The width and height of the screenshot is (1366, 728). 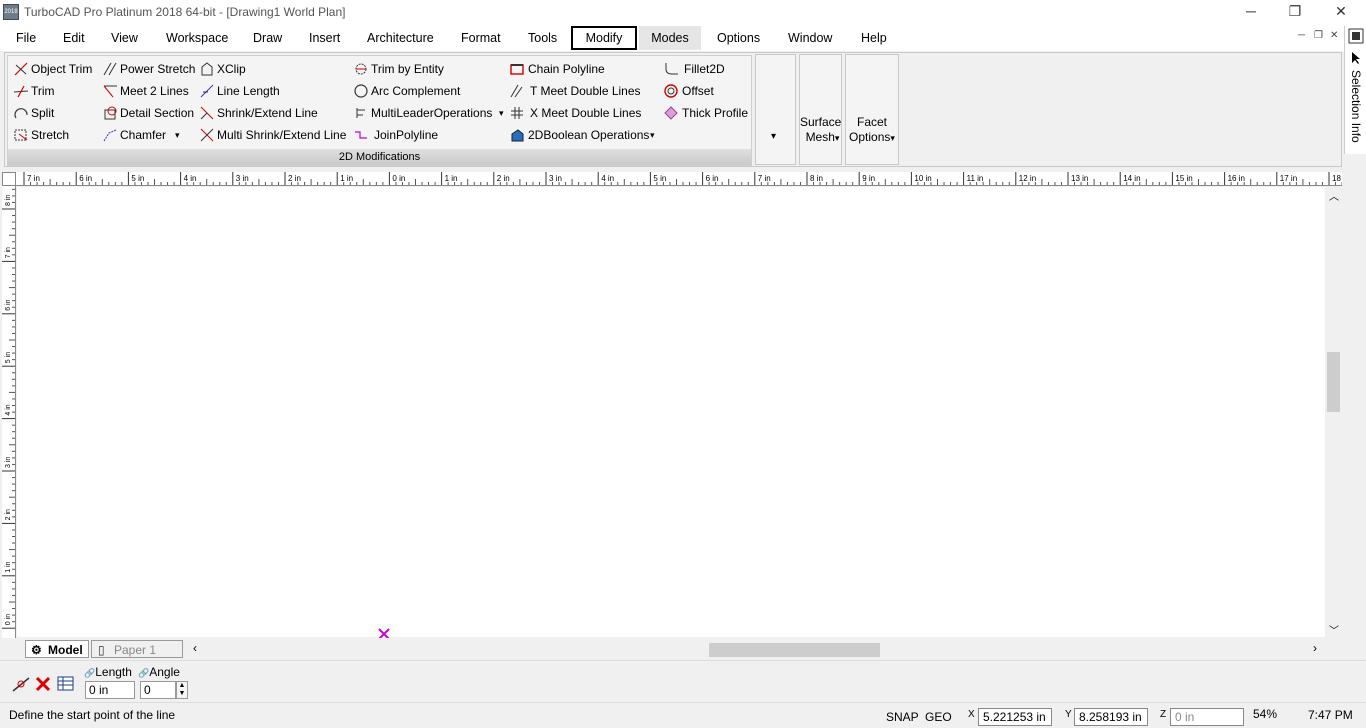 What do you see at coordinates (195, 648) in the screenshot?
I see `scroll-left-icon: ‹` at bounding box center [195, 648].